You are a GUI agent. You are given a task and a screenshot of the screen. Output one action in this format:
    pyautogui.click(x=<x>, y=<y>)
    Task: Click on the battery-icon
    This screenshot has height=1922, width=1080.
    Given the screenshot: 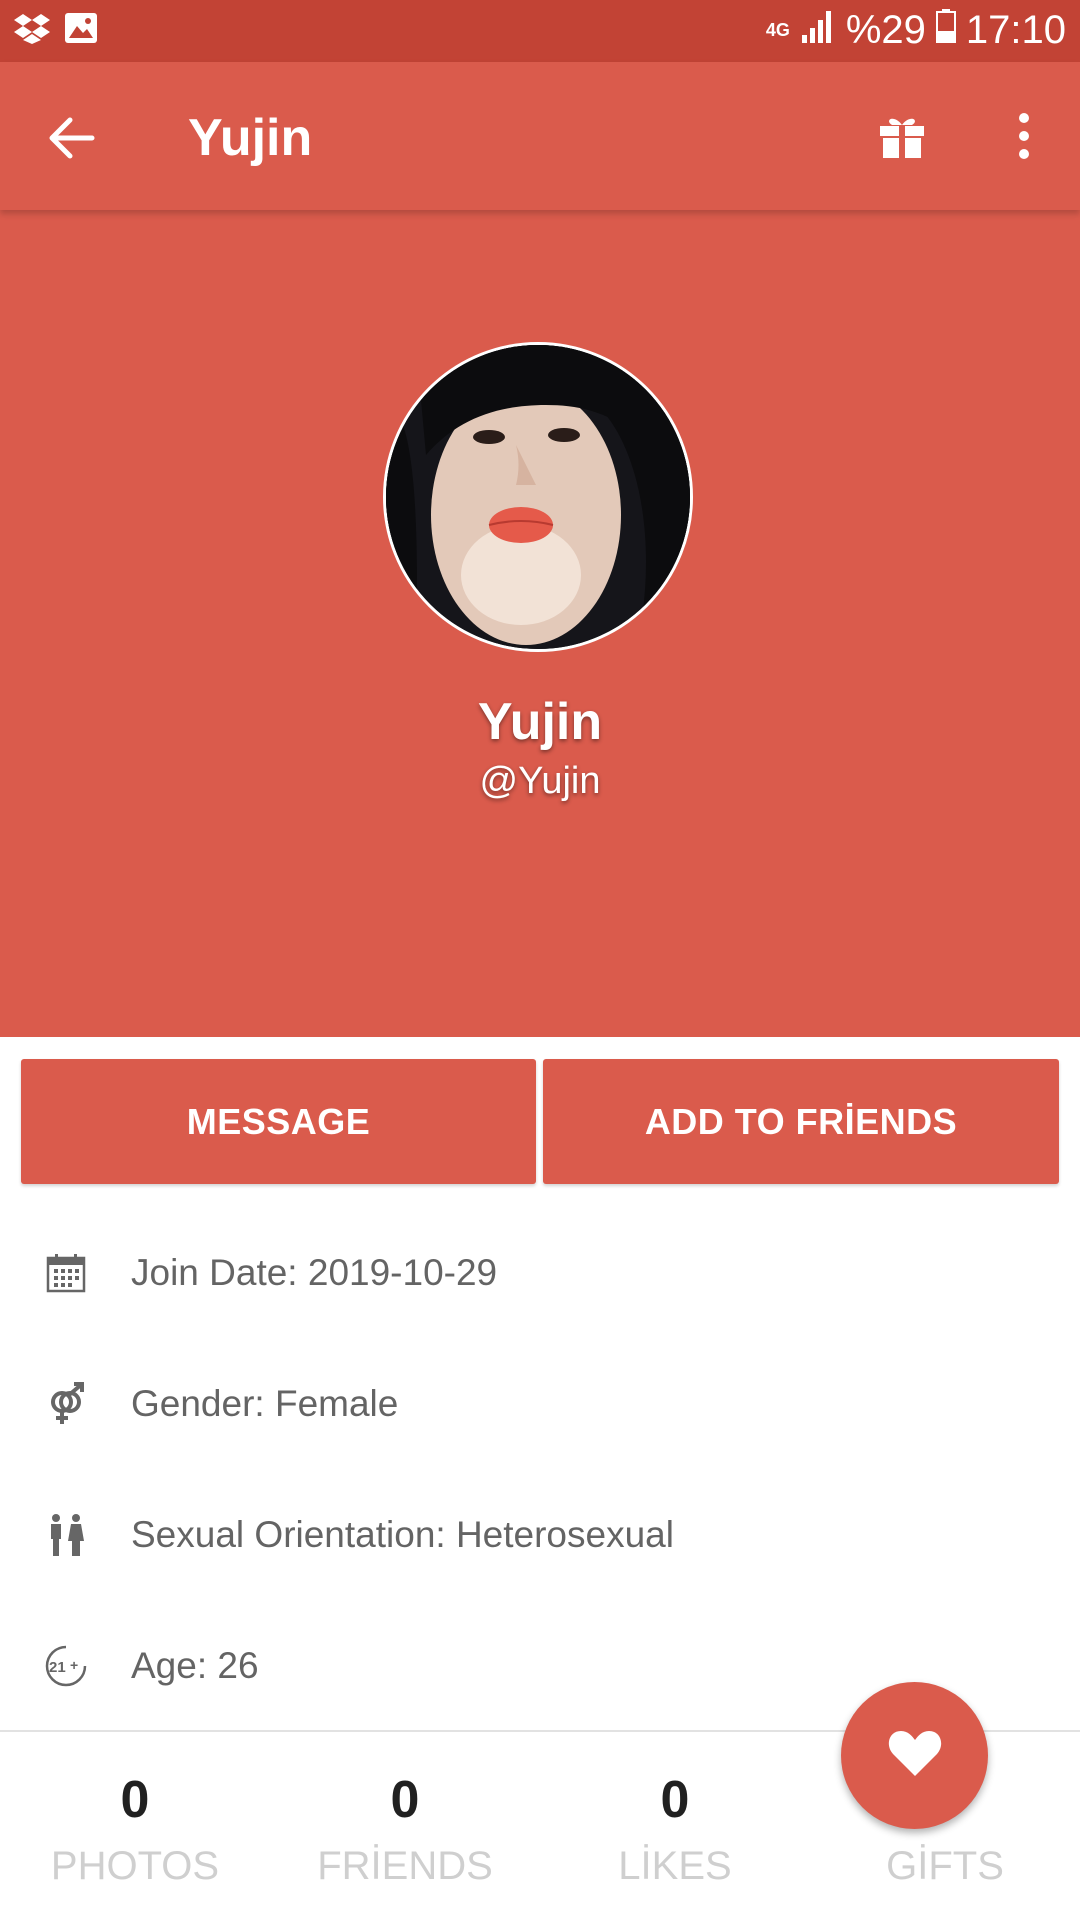 What is the action you would take?
    pyautogui.click(x=945, y=30)
    